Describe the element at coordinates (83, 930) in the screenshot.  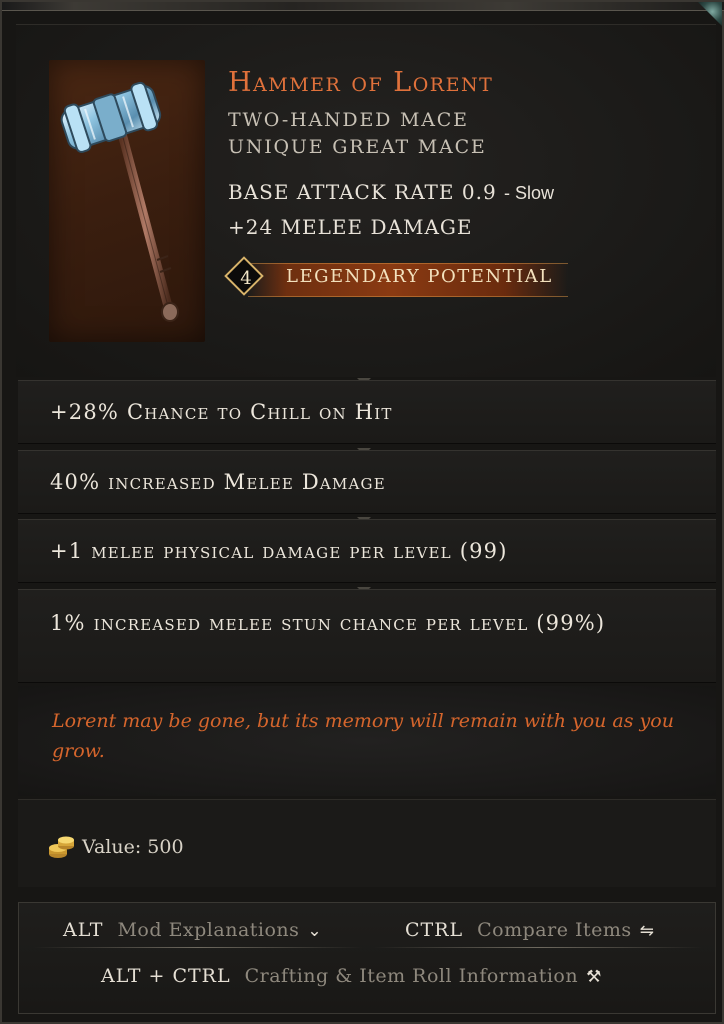
I see `alt-key-label: ALT` at that location.